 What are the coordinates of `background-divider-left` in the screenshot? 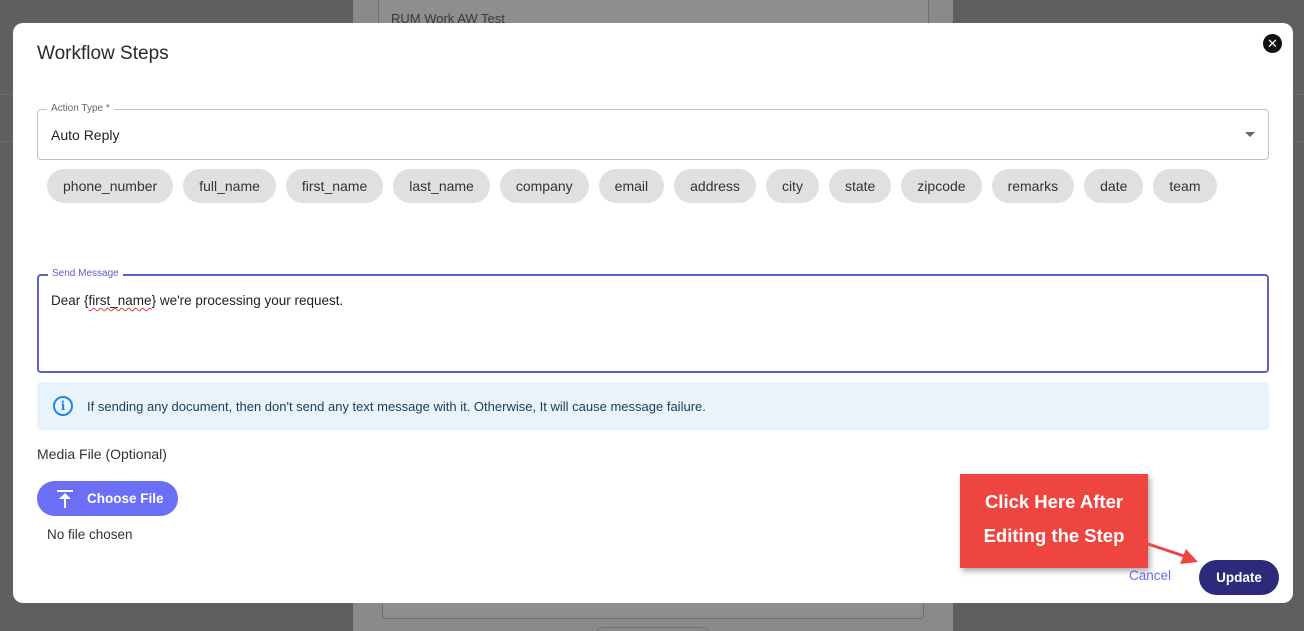 It's located at (7, 118).